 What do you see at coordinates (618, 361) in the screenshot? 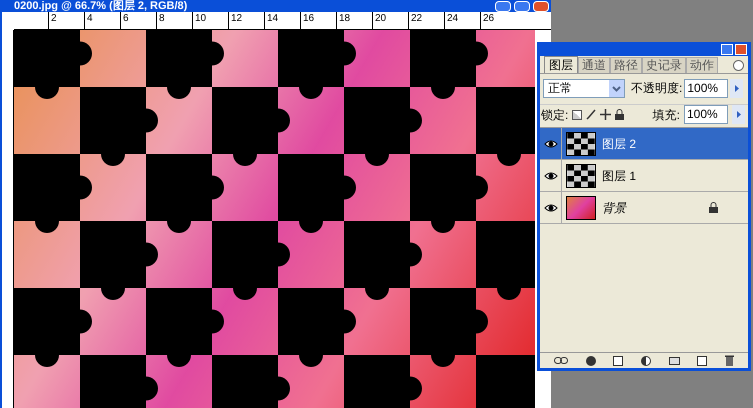
I see `mask-icon` at bounding box center [618, 361].